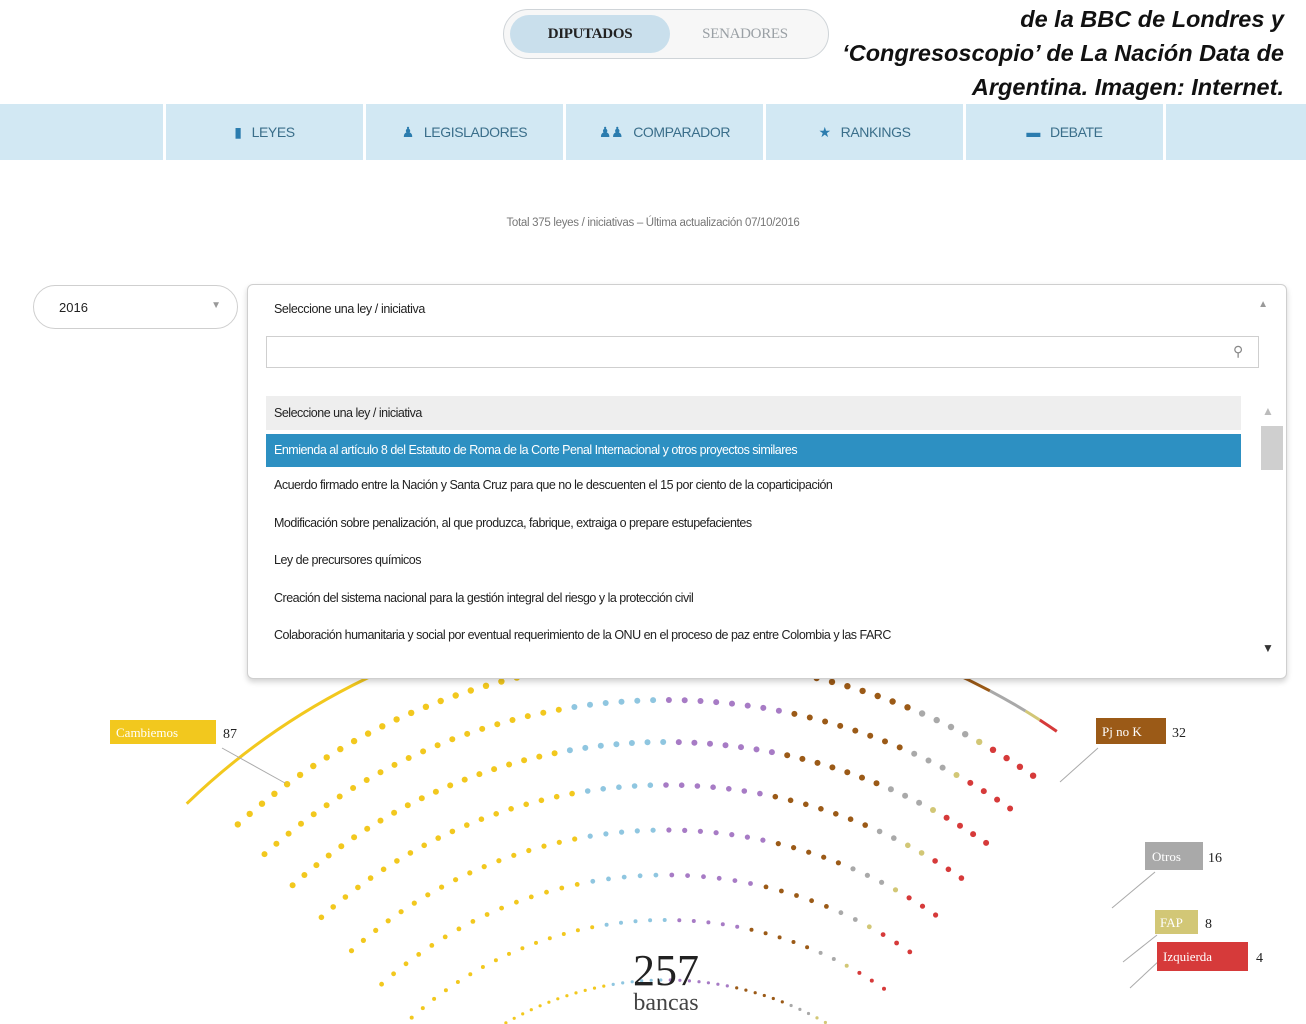 Image resolution: width=1306 pixels, height=1024 pixels. What do you see at coordinates (753, 413) in the screenshot?
I see `list-item: Seleccione una ley / iniciativa` at bounding box center [753, 413].